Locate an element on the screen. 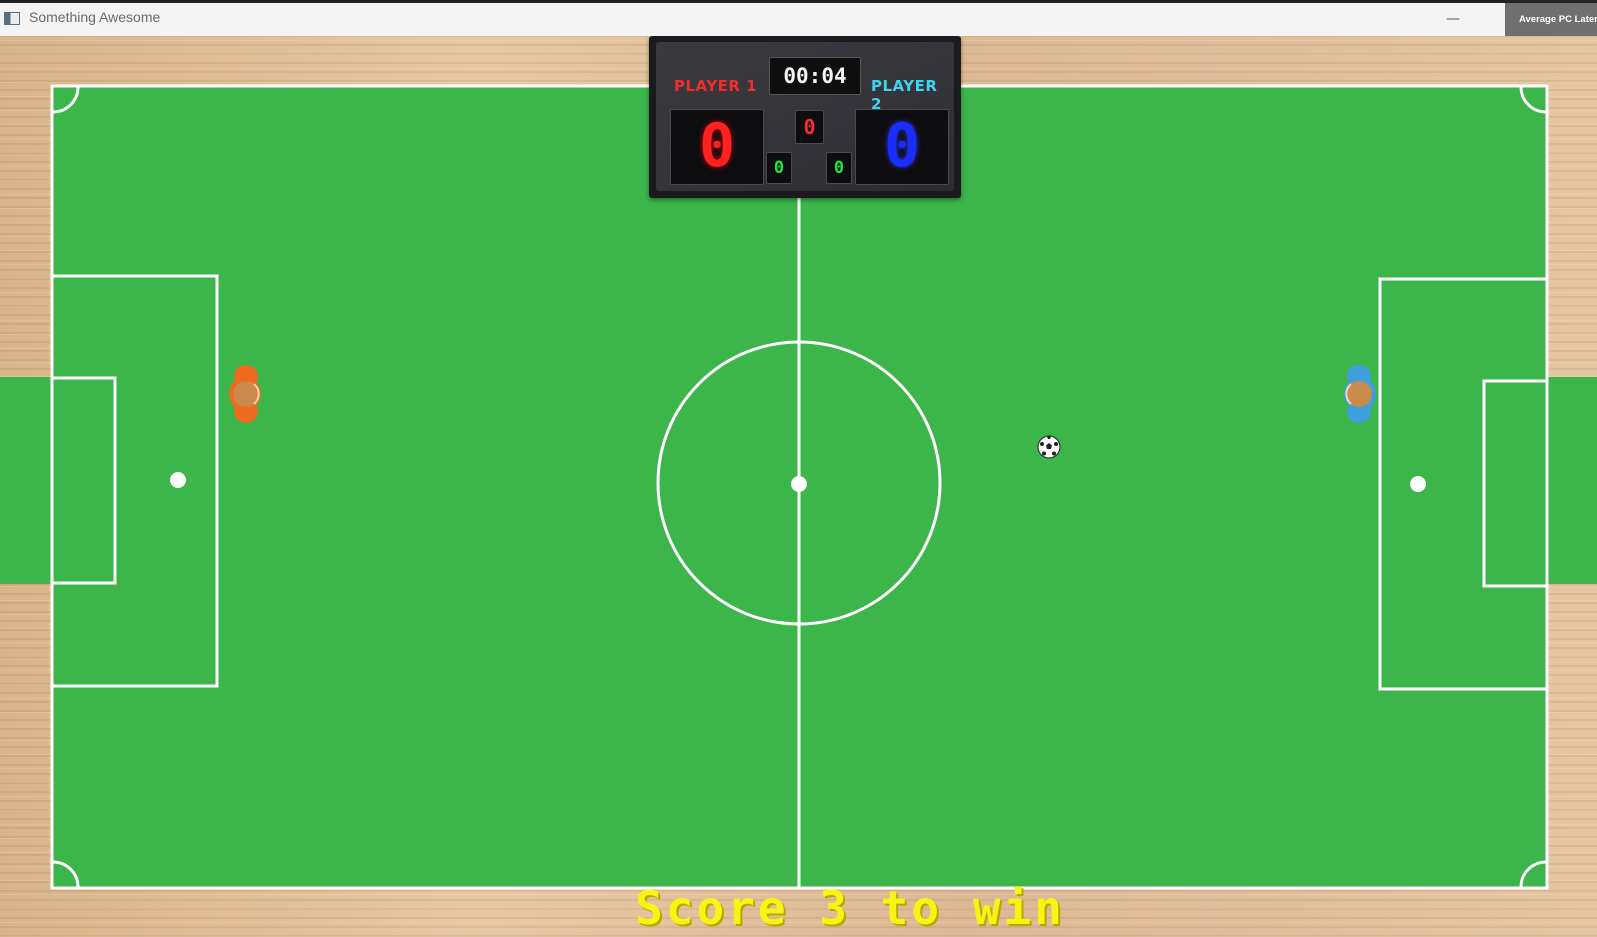 This screenshot has width=1597, height=937. title-bar: Something Awesome — Average PC Laten is located at coordinates (798, 21).